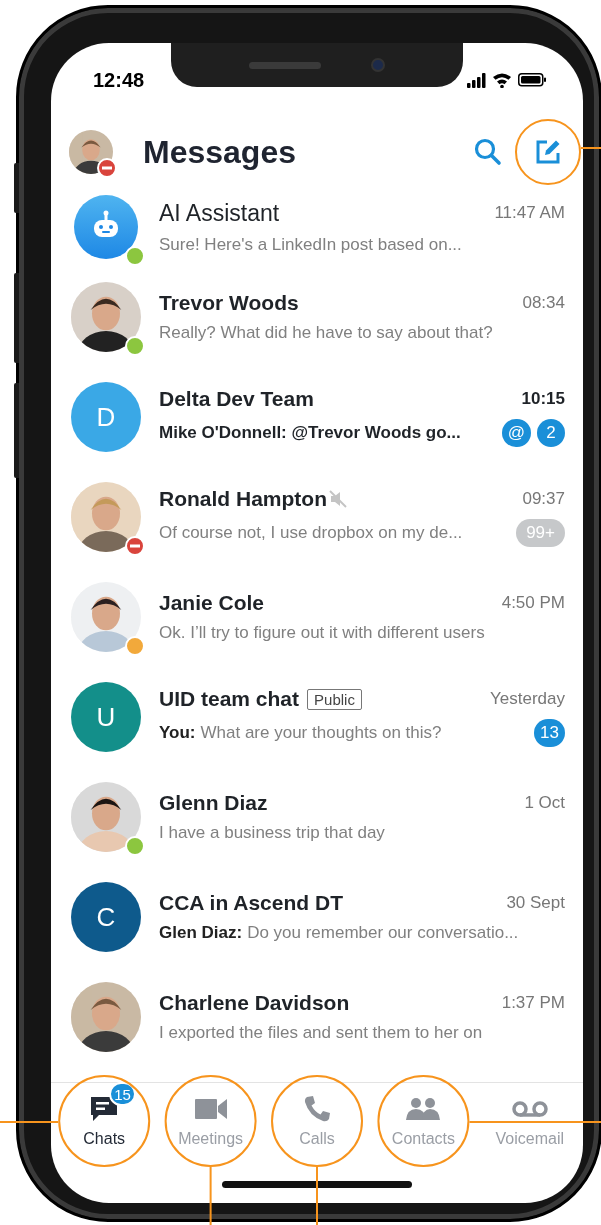 This screenshot has height=1225, width=601. What do you see at coordinates (201, 933) in the screenshot?
I see `sender-name: Glen Diaz:` at bounding box center [201, 933].